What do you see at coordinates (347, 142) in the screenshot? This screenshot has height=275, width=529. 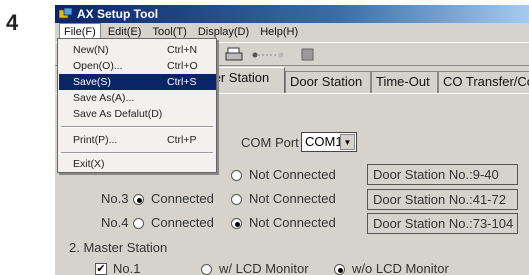 I see `chevron-down-icon: ▼` at bounding box center [347, 142].